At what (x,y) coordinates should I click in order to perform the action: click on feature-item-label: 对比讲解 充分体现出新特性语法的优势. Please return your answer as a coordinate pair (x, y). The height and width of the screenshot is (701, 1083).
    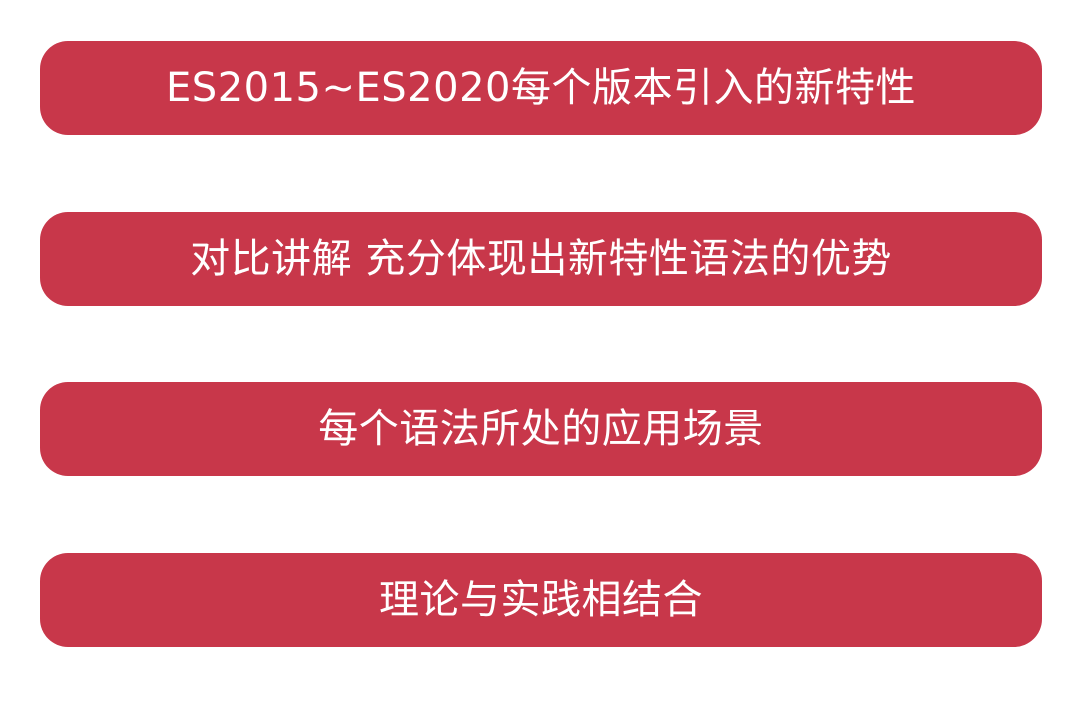
    Looking at the image, I should click on (541, 259).